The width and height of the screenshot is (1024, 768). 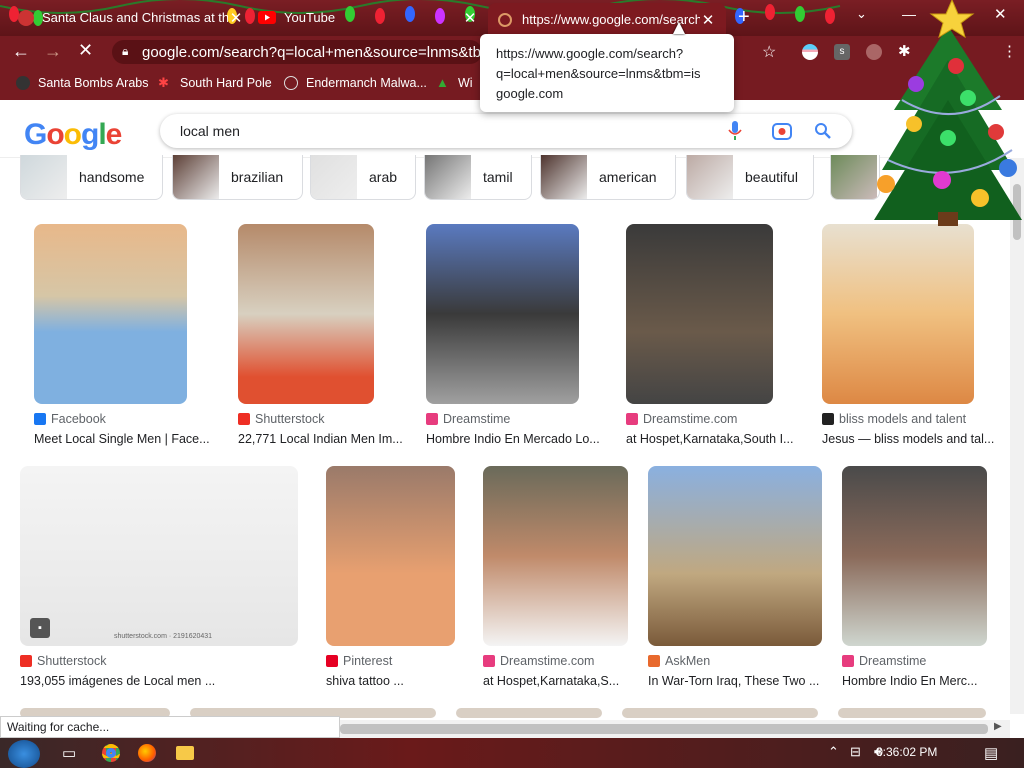 I want to click on forward-arrow-icon: →, so click(x=53, y=51).